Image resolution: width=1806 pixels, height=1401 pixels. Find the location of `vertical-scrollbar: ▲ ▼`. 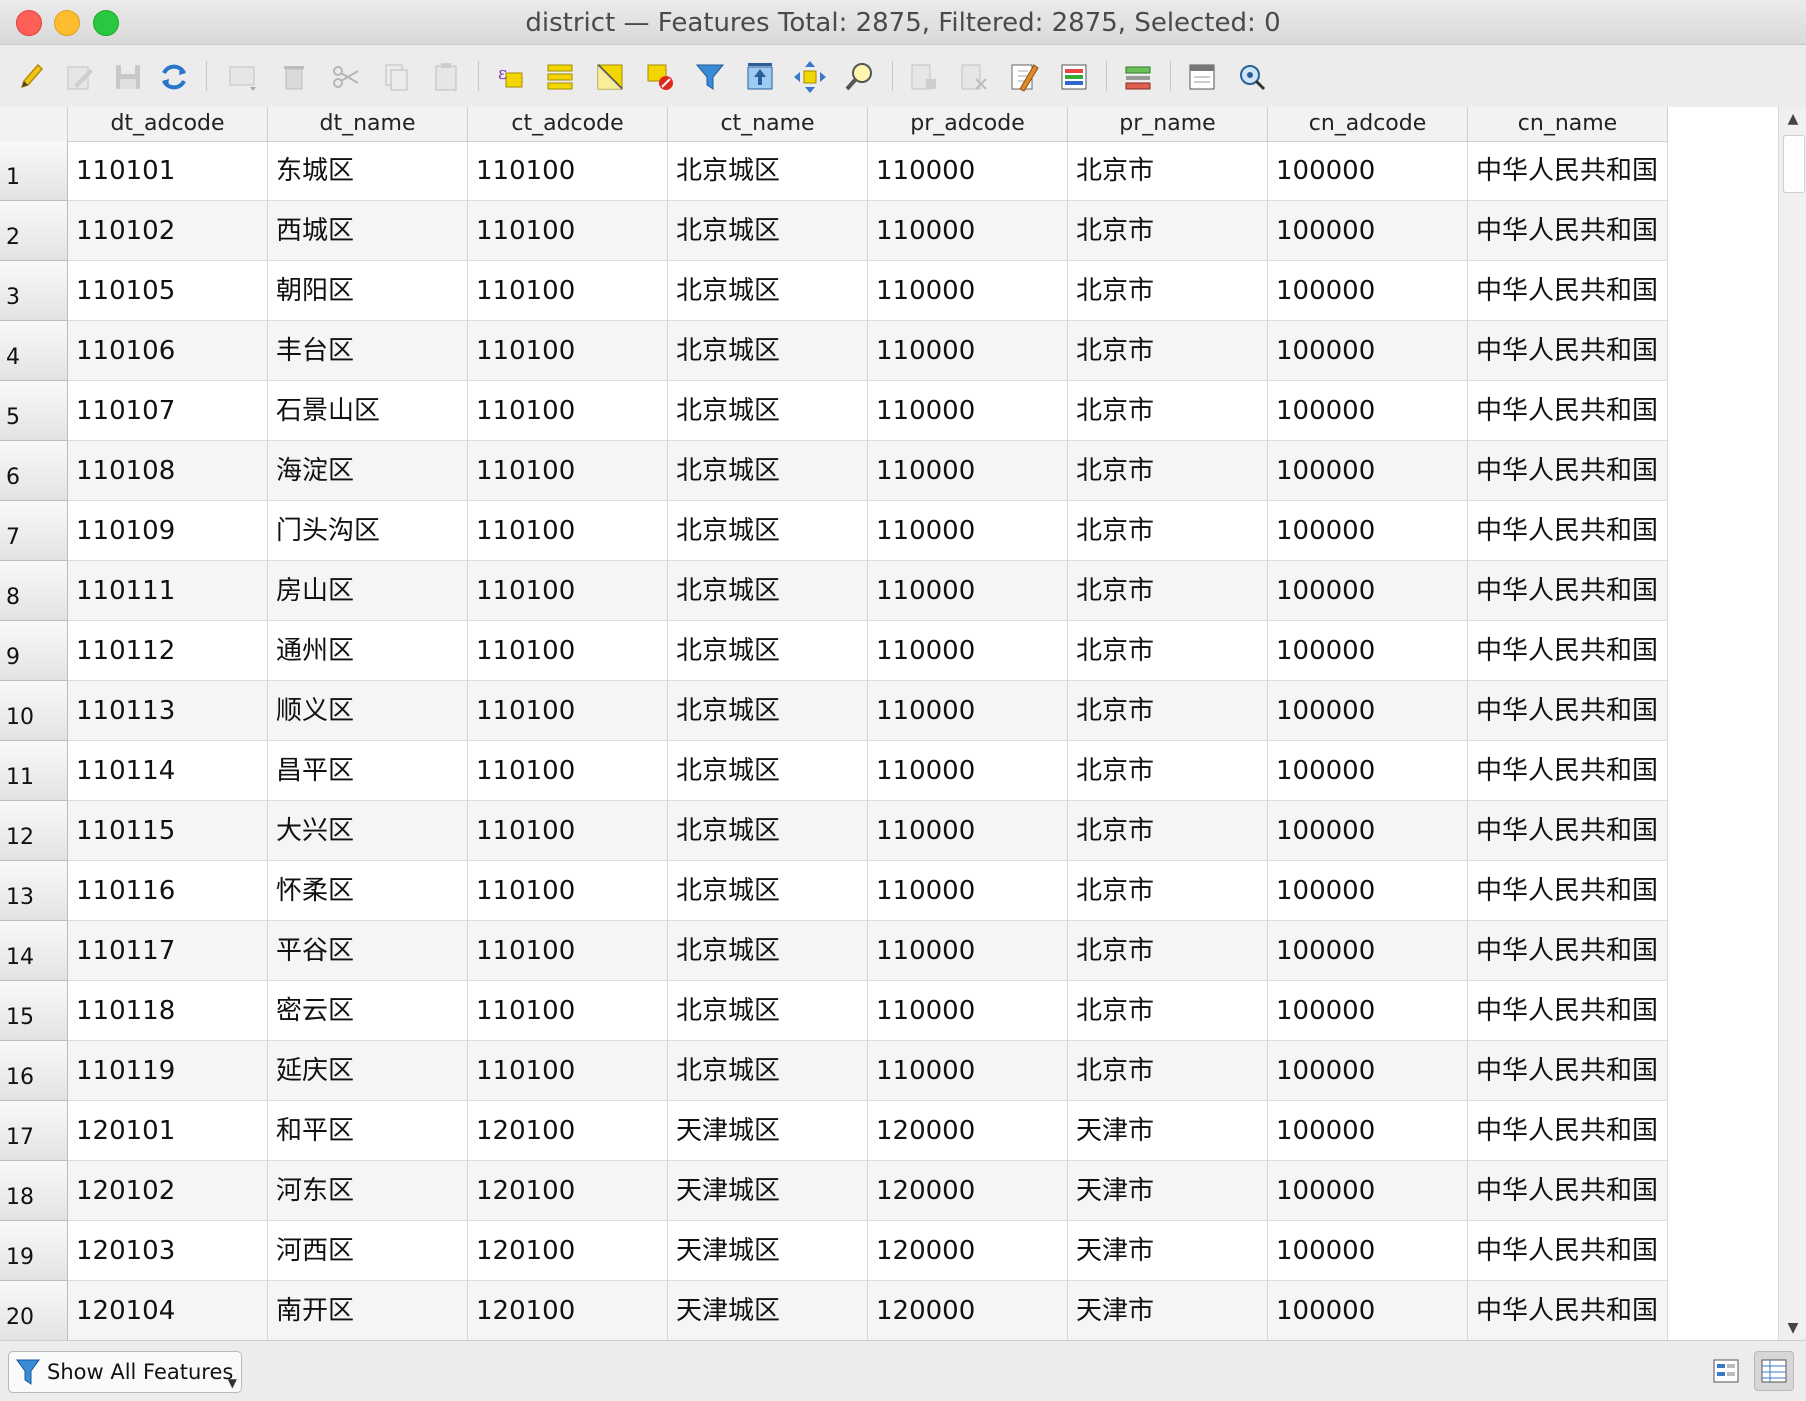

vertical-scrollbar: ▲ ▼ is located at coordinates (1792, 723).